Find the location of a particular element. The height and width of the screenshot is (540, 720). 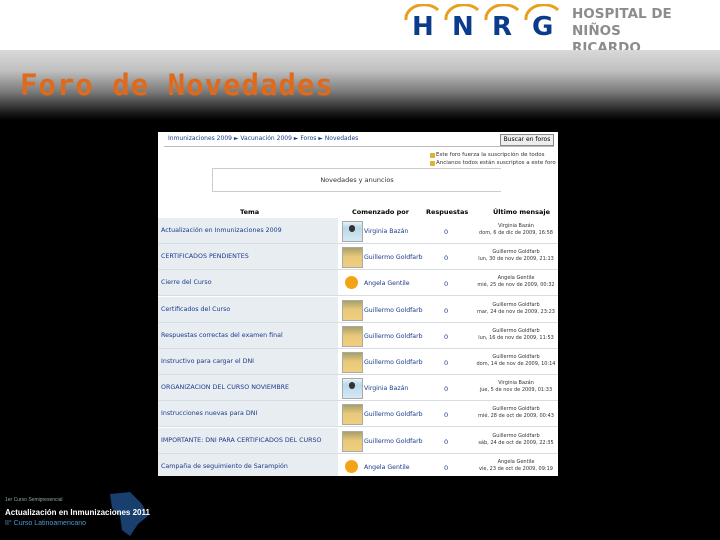

topic-link: Instructivo para cargar el DNI is located at coordinates (207, 361).